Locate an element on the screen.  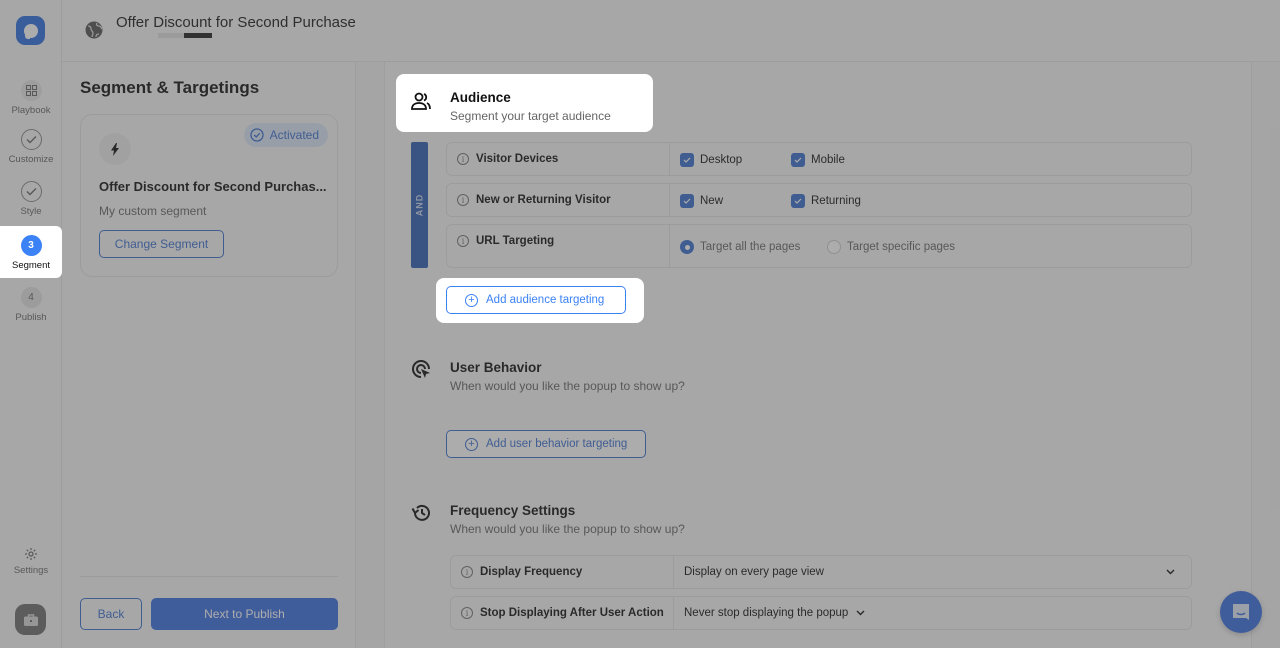
rail-item-label: Style is located at coordinates (31, 211).